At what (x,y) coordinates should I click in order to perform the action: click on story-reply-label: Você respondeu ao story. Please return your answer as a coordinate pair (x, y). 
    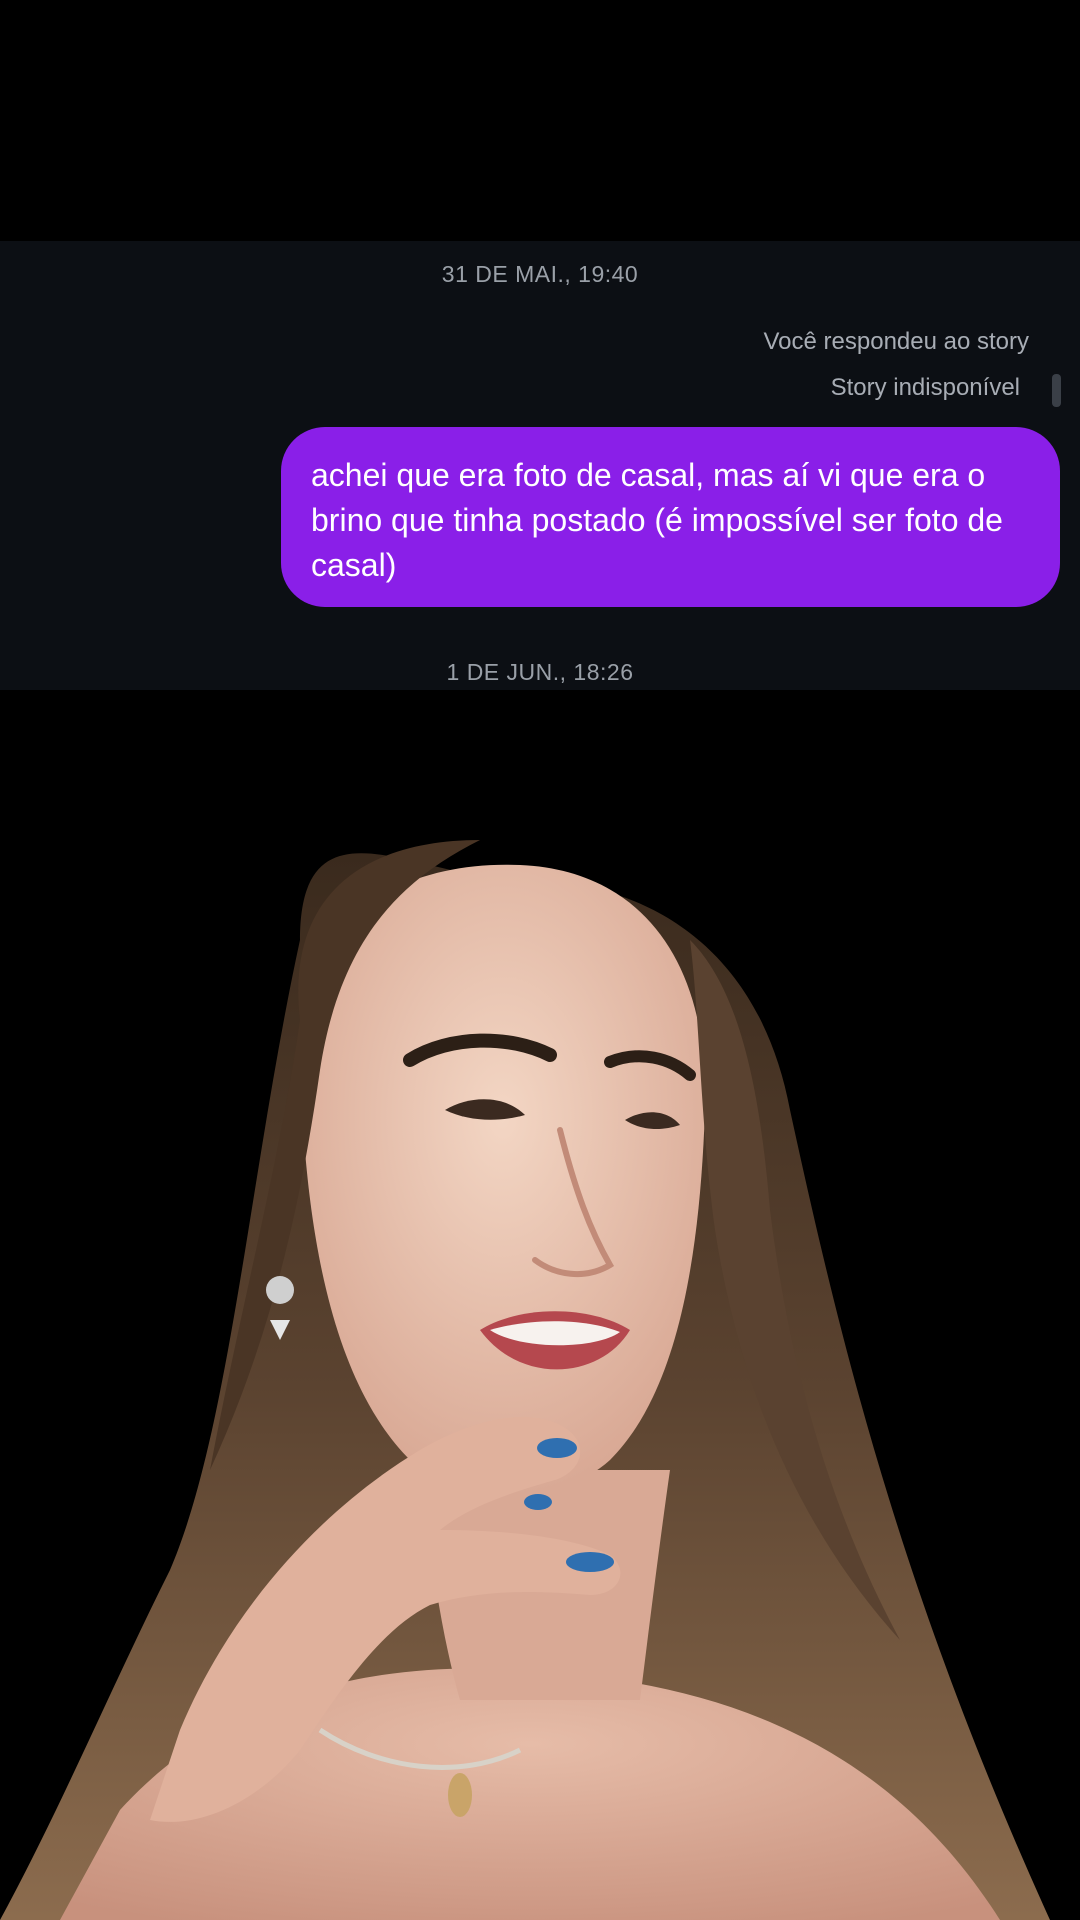
    Looking at the image, I should click on (896, 341).